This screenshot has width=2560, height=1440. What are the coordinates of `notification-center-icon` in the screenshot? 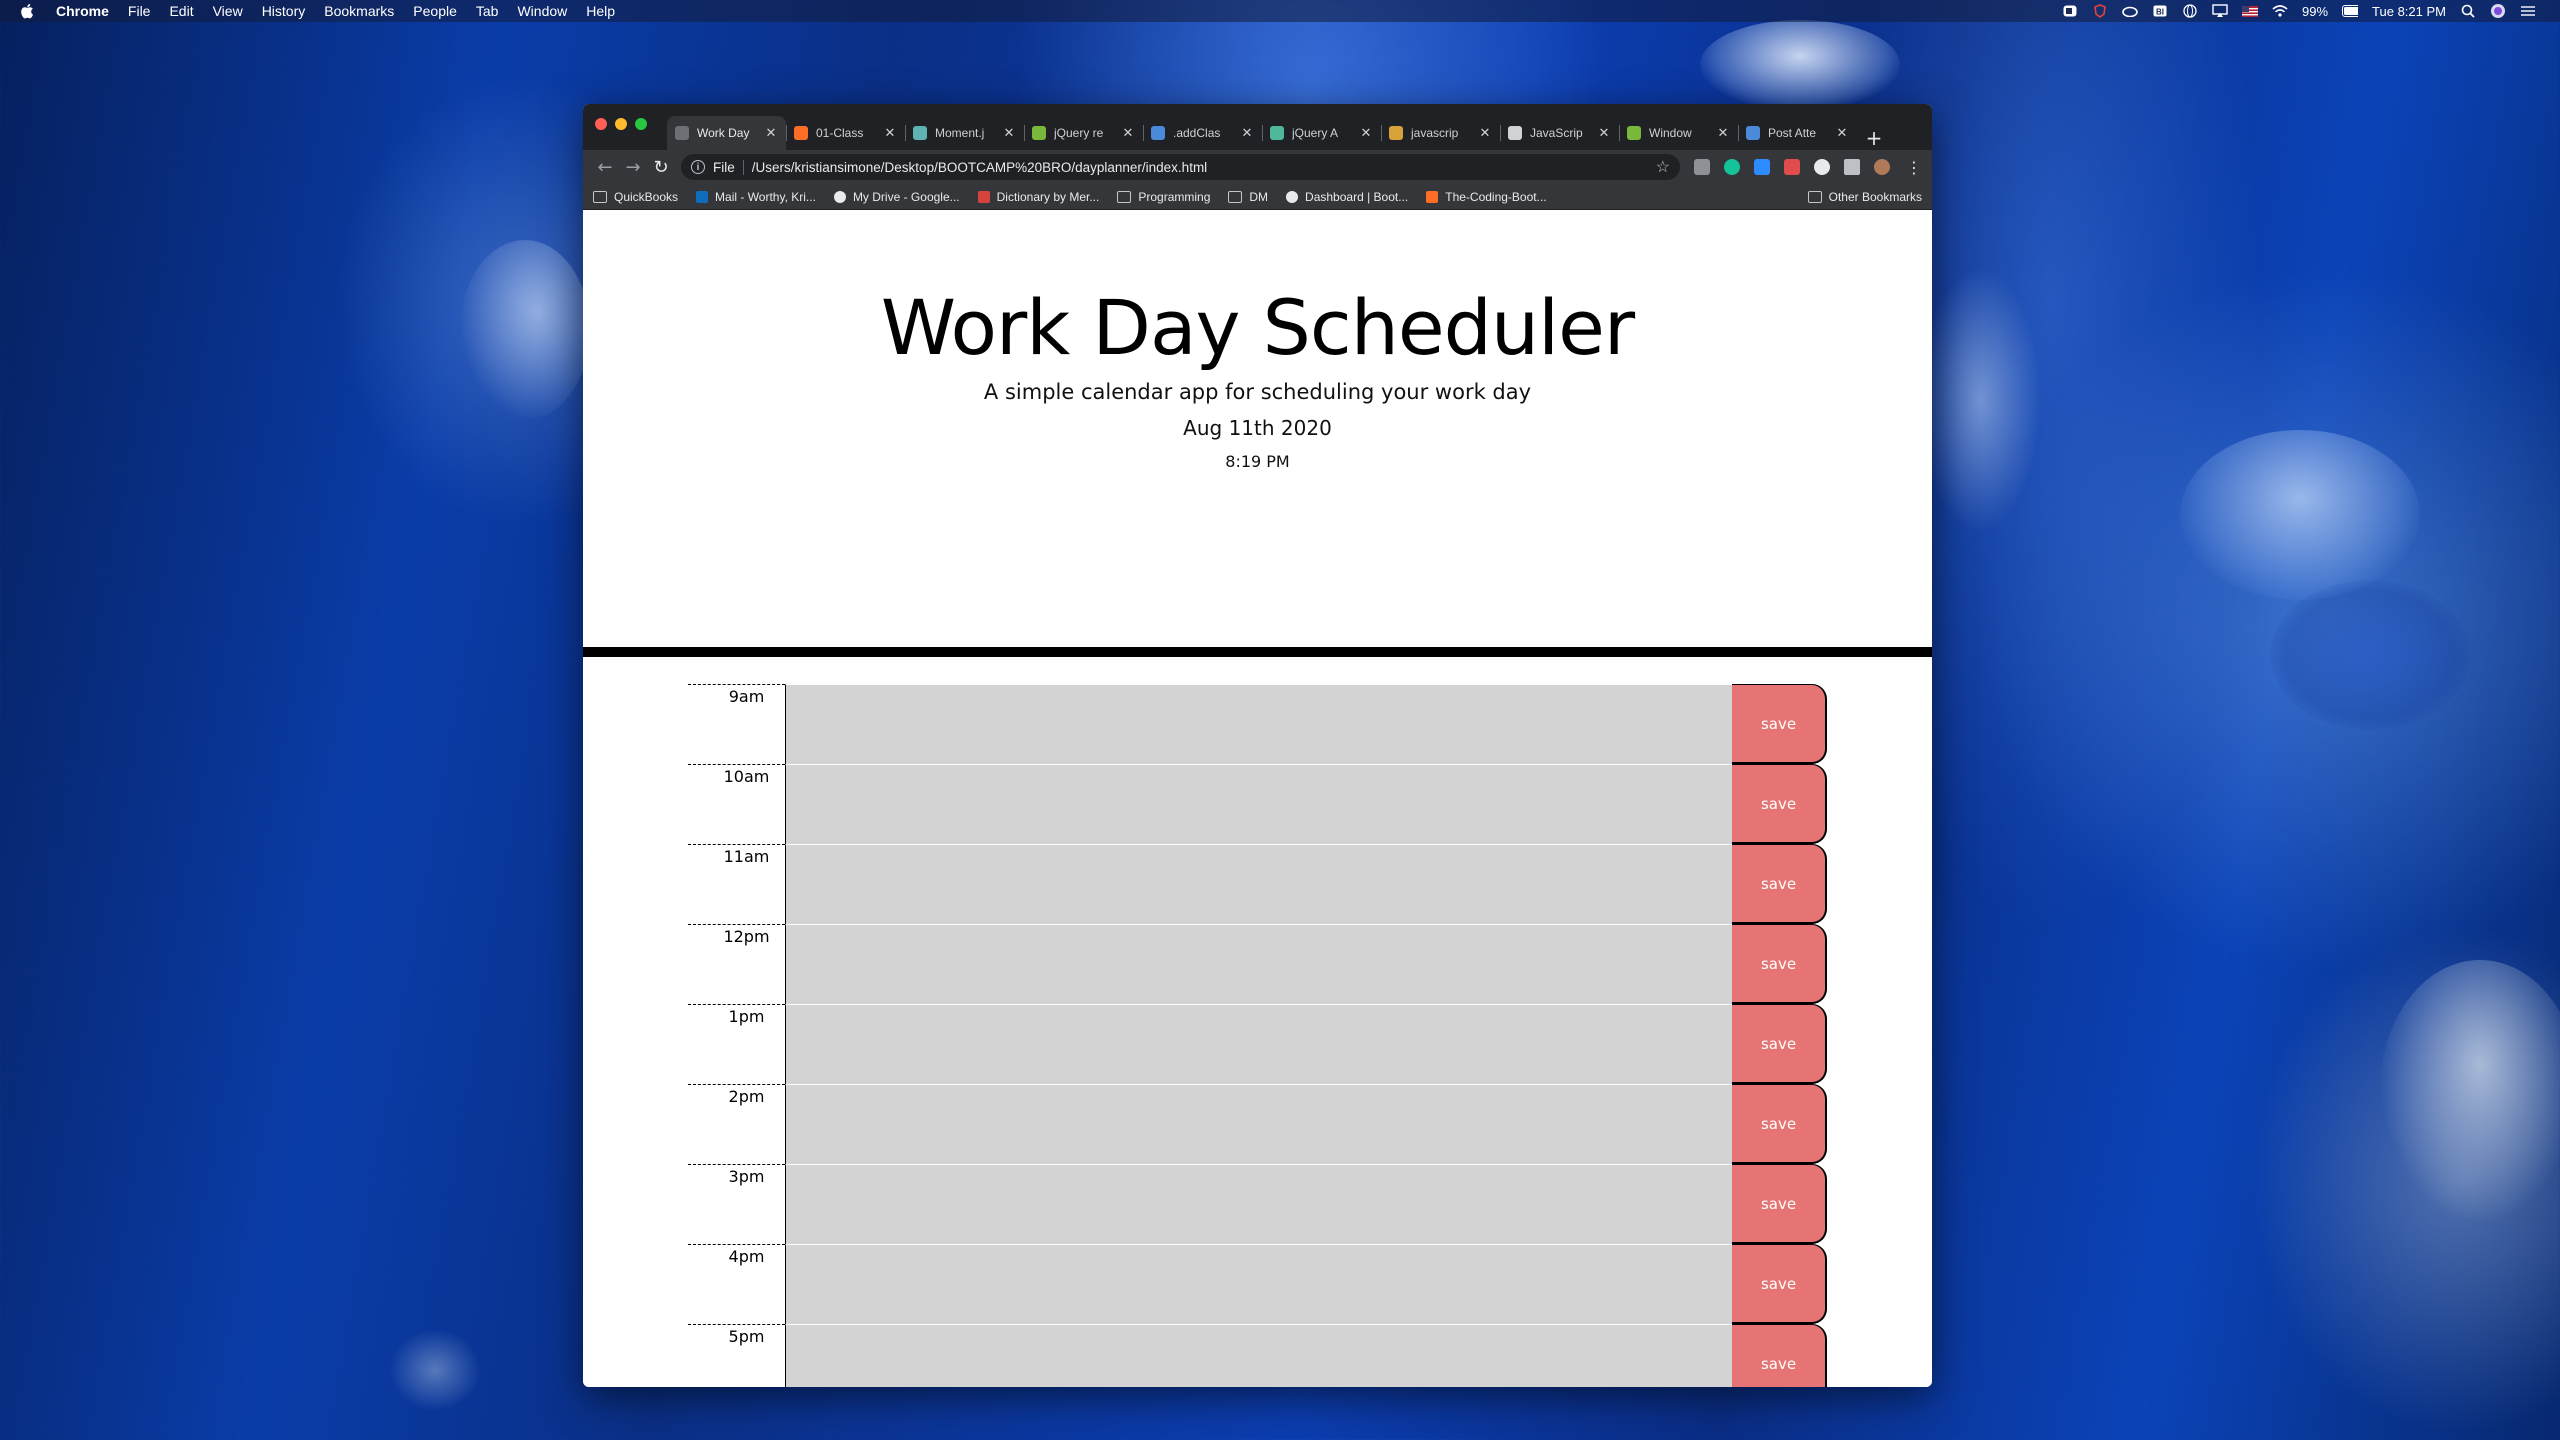 It's located at (2528, 11).